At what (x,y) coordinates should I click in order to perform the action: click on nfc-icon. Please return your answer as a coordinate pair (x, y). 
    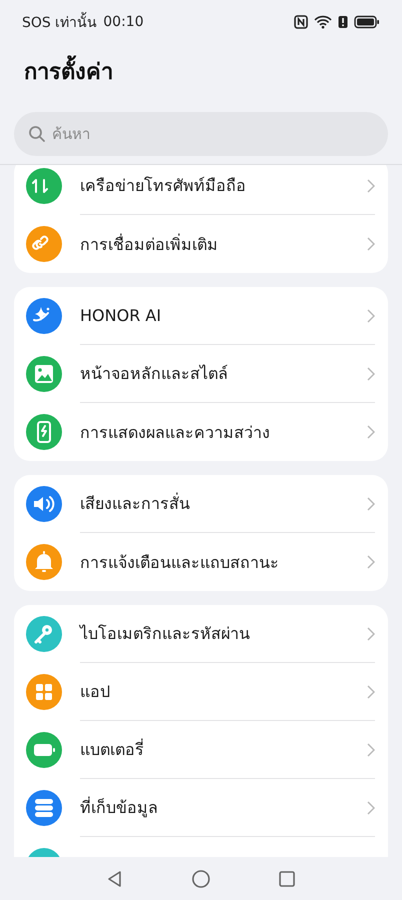
    Looking at the image, I should click on (301, 22).